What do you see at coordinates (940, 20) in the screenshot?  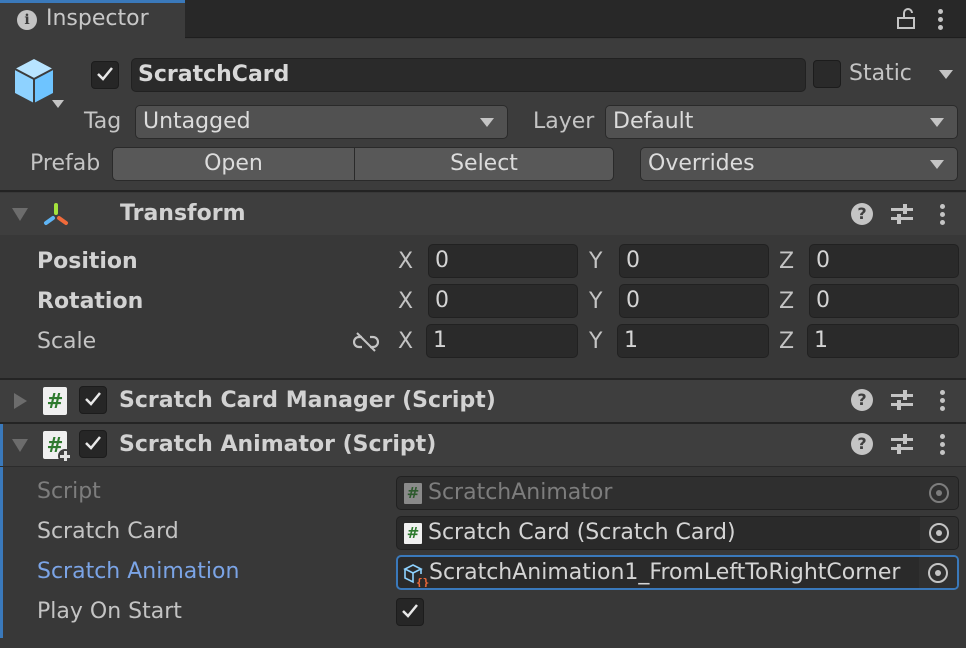 I see `window-menu-icon` at bounding box center [940, 20].